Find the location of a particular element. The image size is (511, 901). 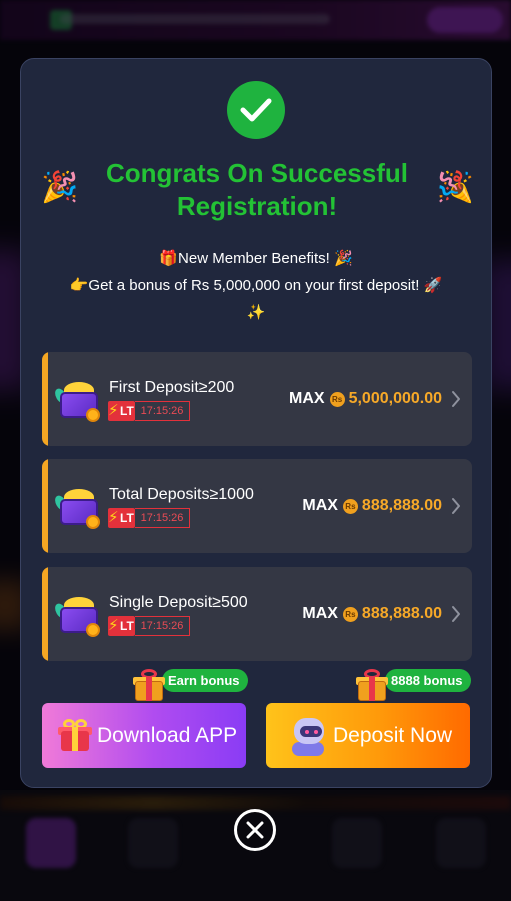

robot-icon is located at coordinates (309, 736).